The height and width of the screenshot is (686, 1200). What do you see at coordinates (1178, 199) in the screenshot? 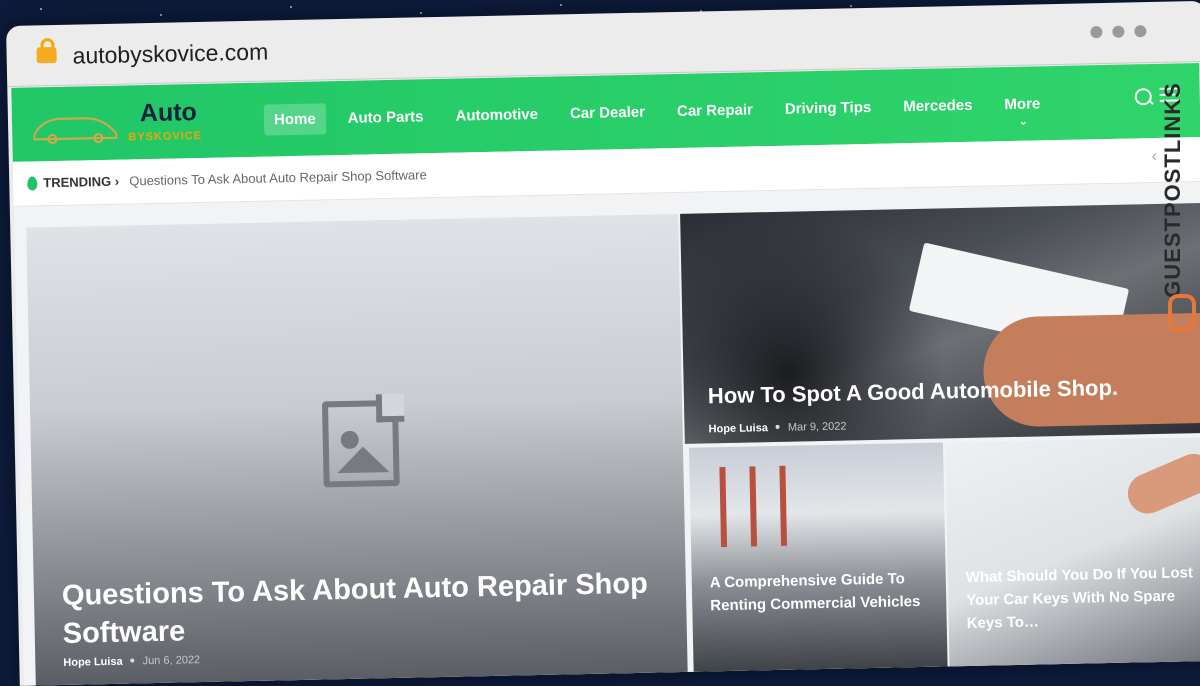
I see `guestpostlinks-banner: GUESTPOSTLINKS` at bounding box center [1178, 199].